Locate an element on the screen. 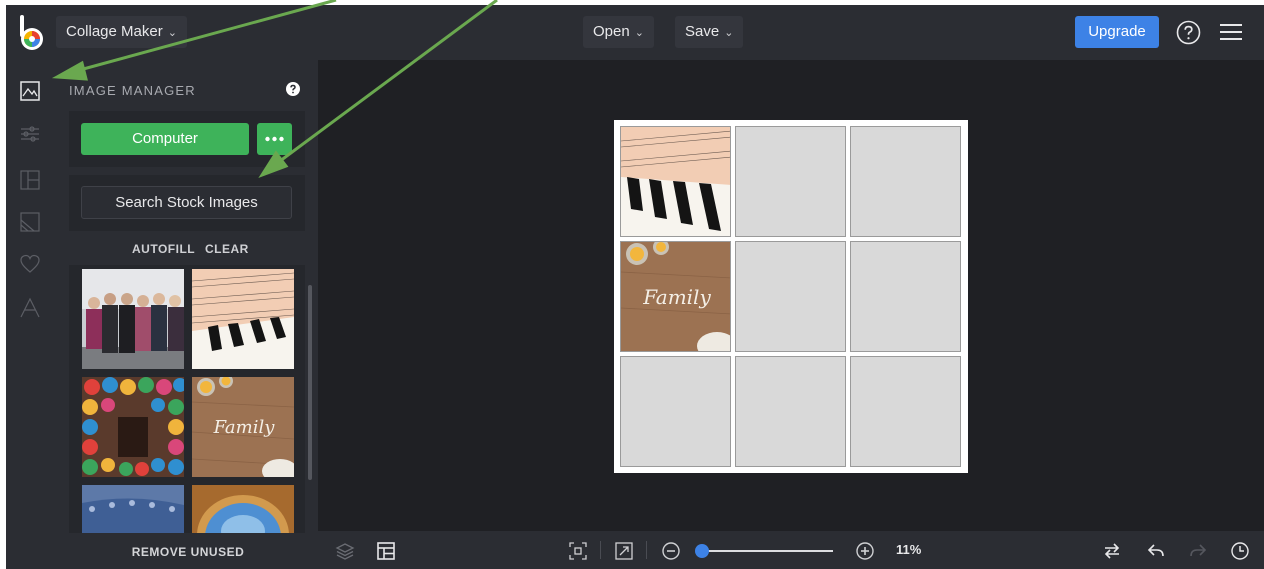 Image resolution: width=1264 pixels, height=569 pixels. collage-cell-4: Family is located at coordinates (675, 296).